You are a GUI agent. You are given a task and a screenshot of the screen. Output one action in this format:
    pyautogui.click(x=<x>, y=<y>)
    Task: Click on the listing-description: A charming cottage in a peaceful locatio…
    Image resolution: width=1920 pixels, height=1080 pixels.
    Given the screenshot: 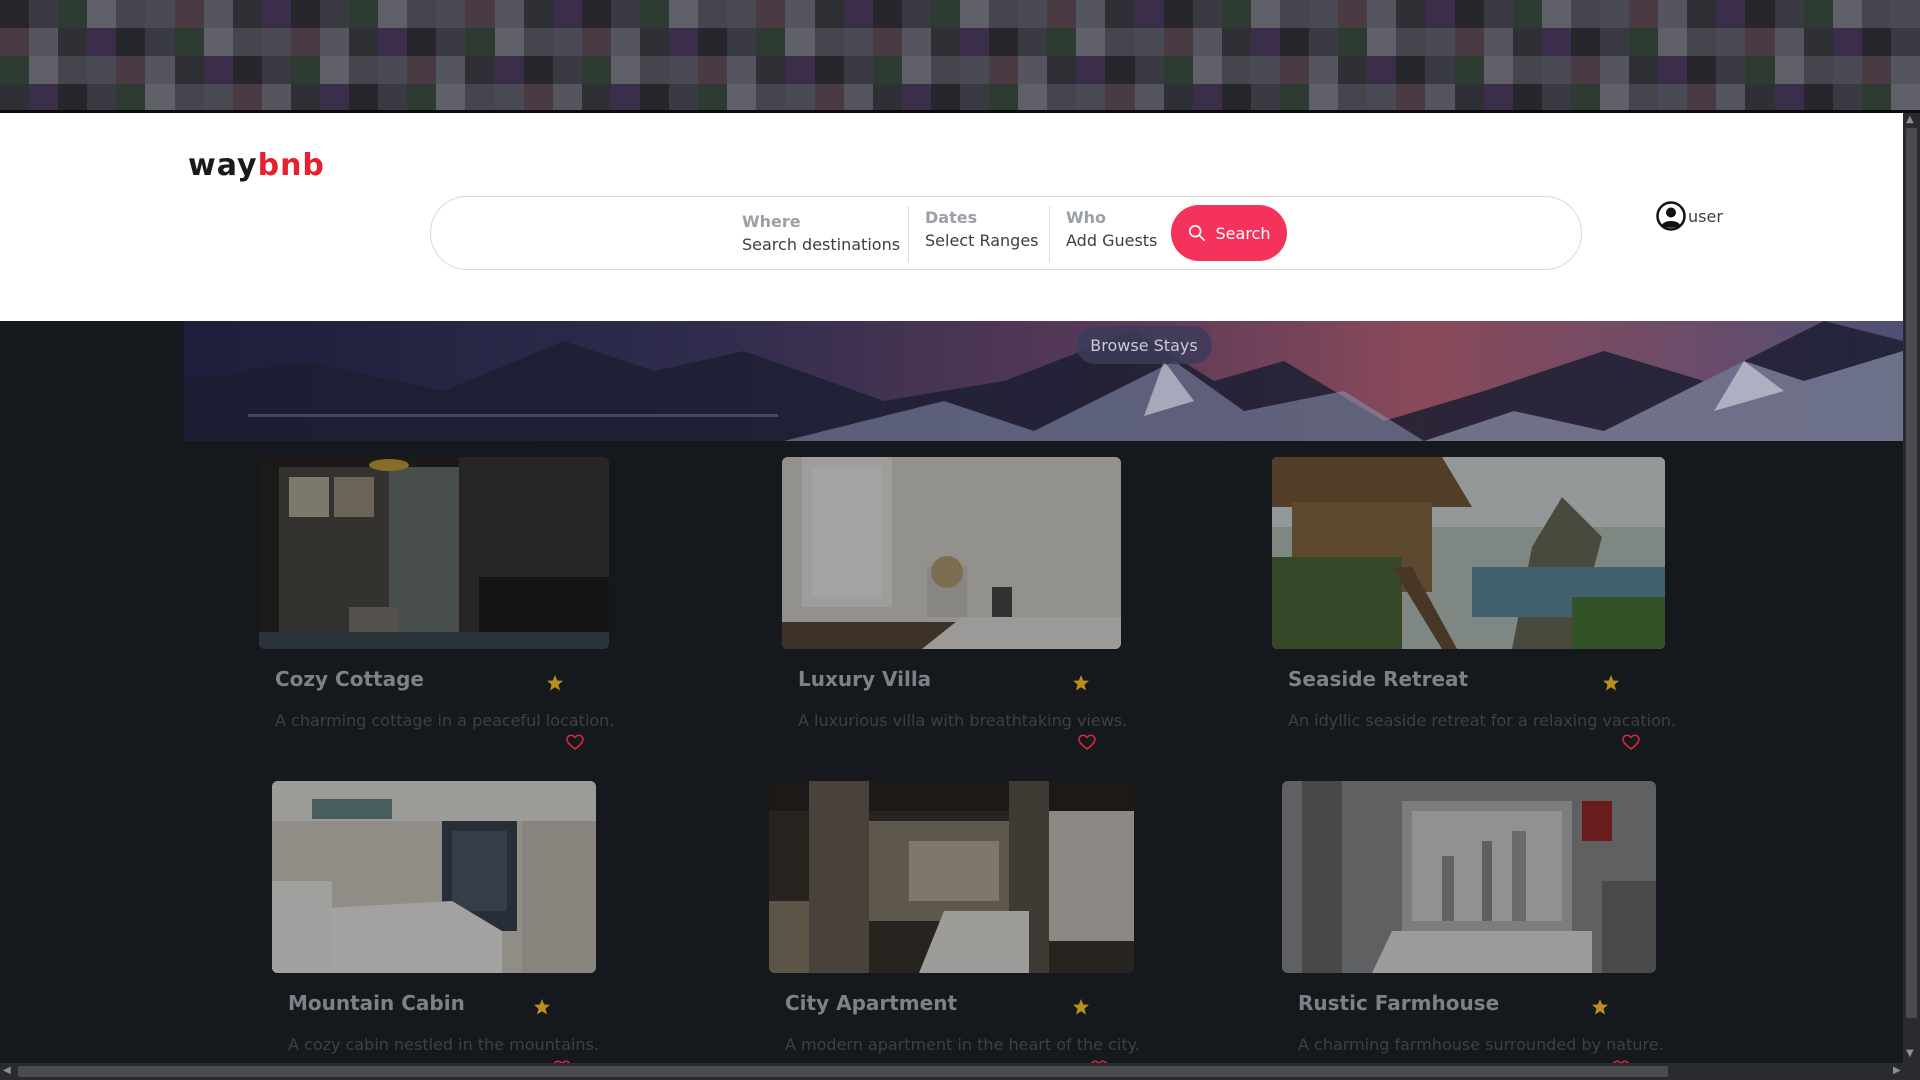 What is the action you would take?
    pyautogui.click(x=445, y=720)
    